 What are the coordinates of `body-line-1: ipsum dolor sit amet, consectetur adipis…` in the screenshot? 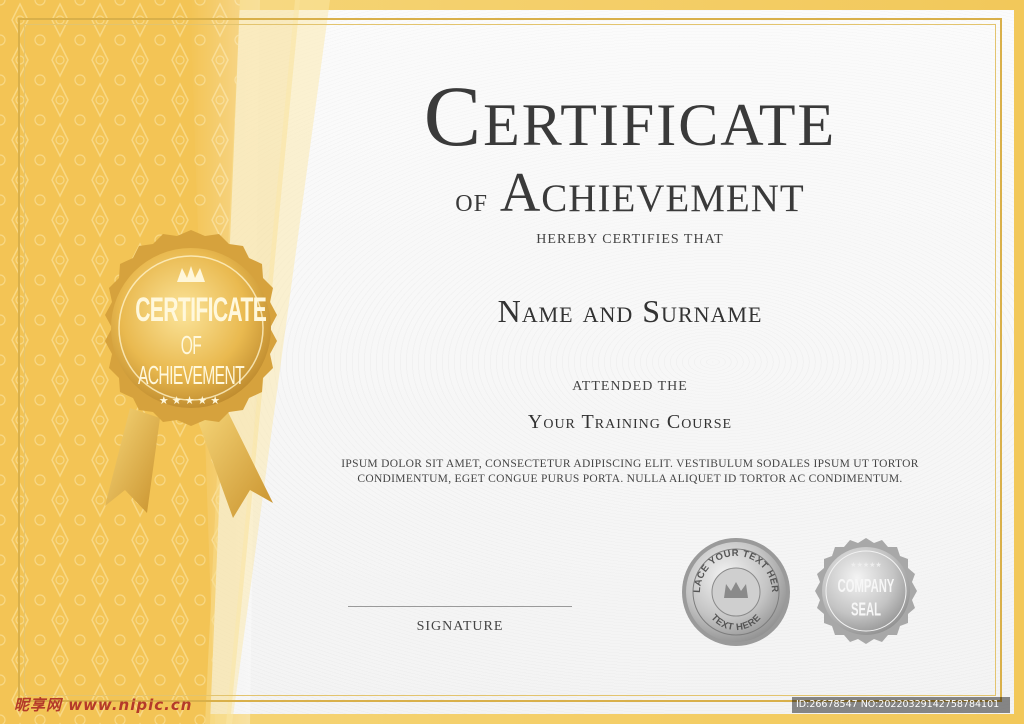 It's located at (630, 464).